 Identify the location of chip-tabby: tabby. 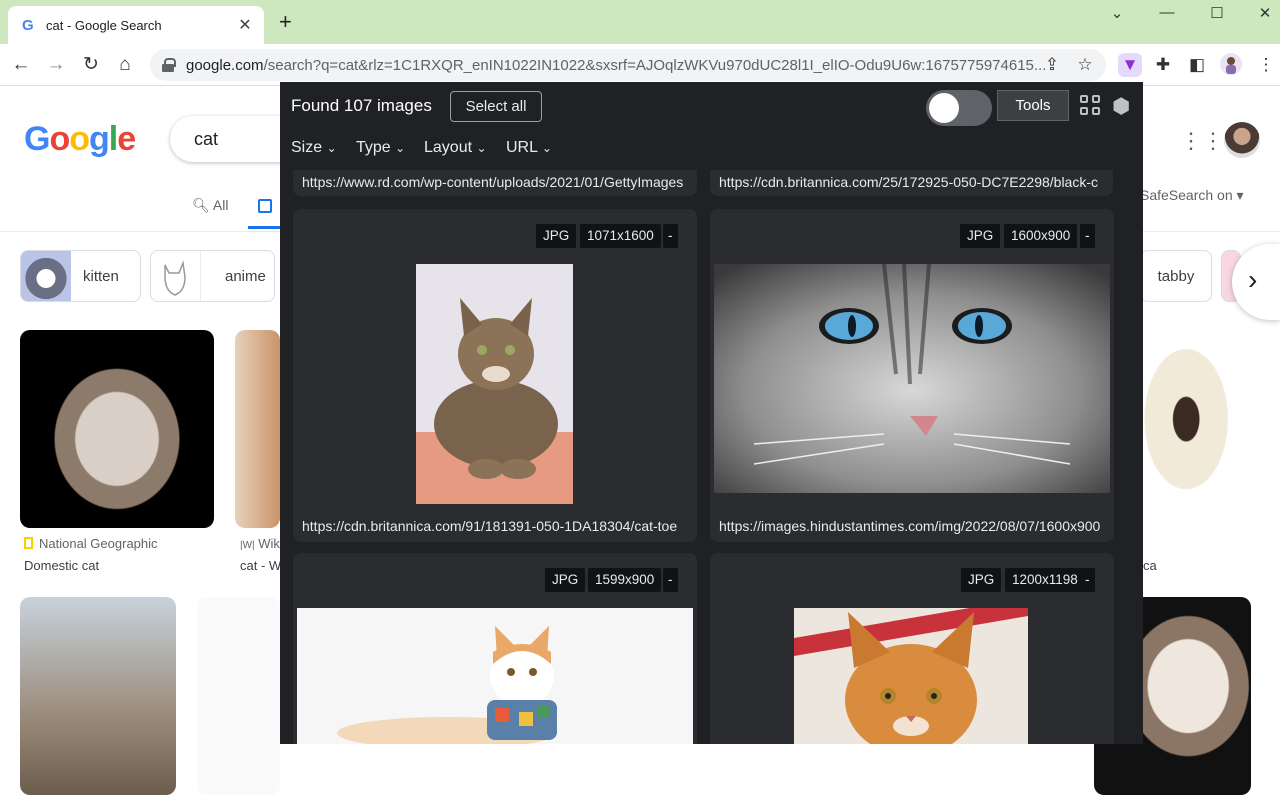
(1176, 276).